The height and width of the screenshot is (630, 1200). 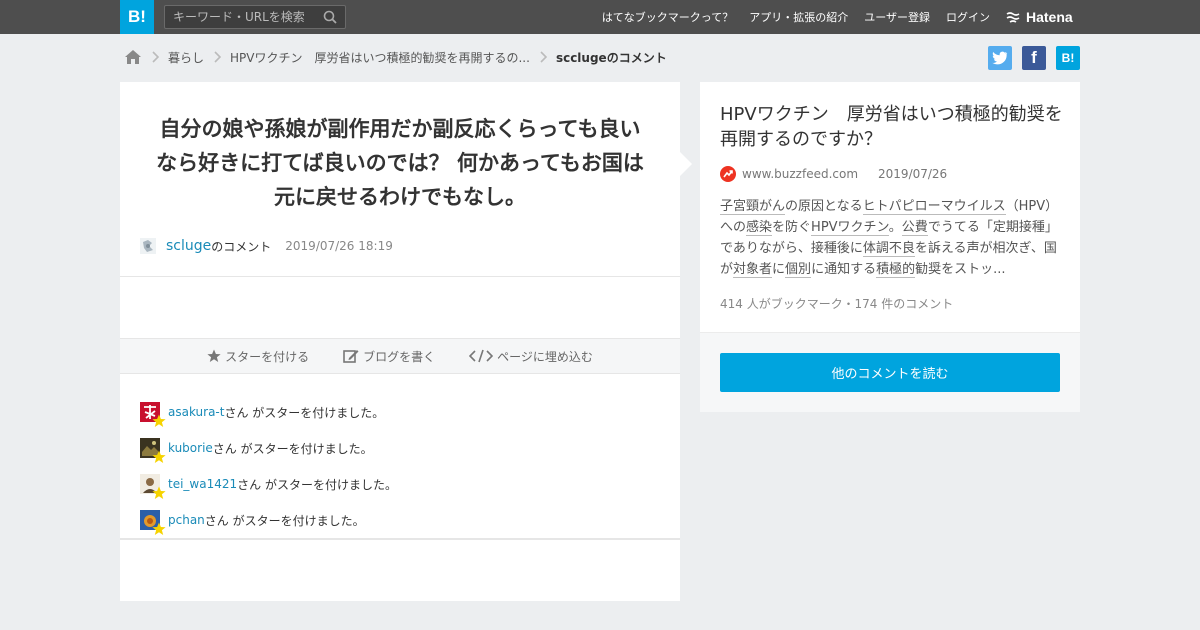 I want to click on action-bar: スターを付ける ブログを書く ページに埋め込む, so click(x=400, y=356).